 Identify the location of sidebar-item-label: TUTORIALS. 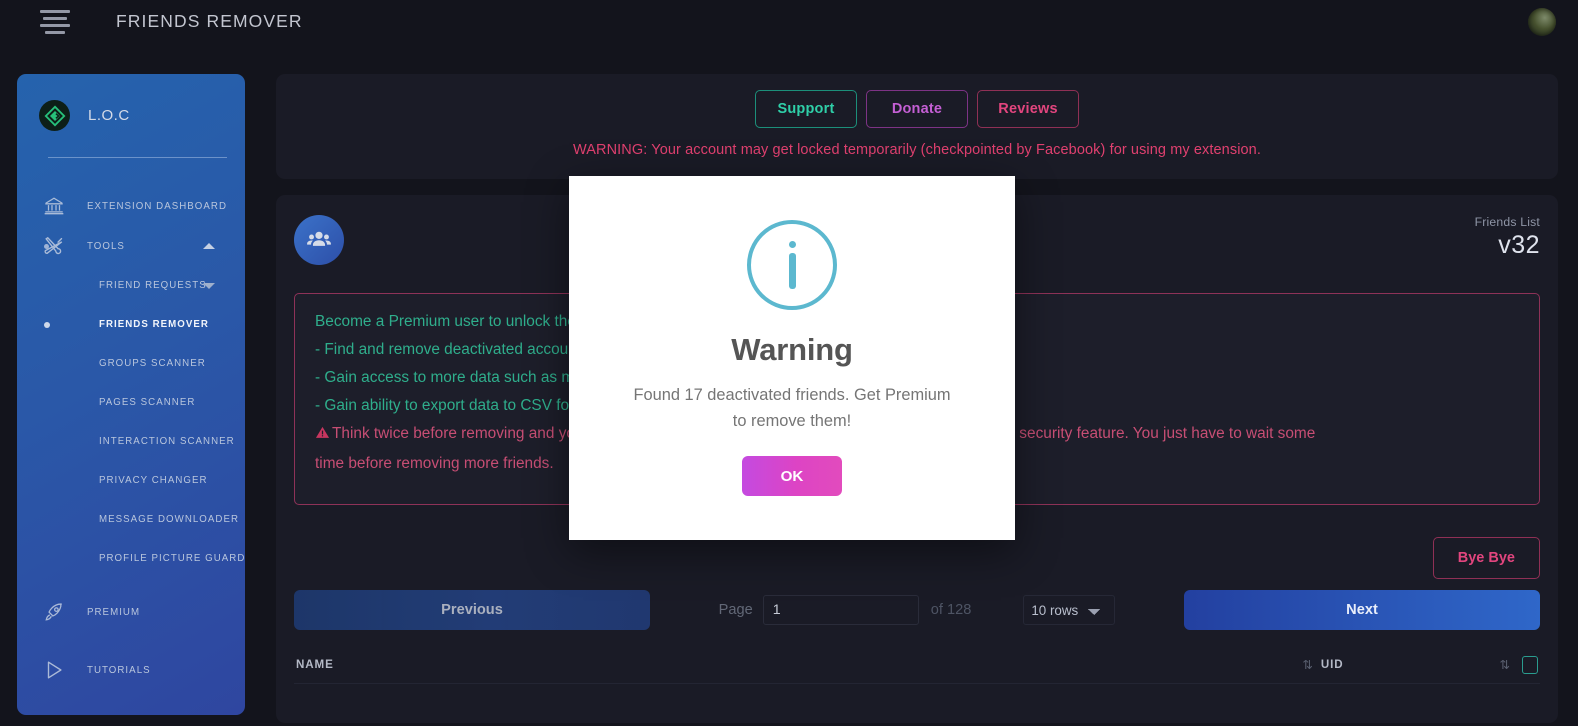
(119, 670).